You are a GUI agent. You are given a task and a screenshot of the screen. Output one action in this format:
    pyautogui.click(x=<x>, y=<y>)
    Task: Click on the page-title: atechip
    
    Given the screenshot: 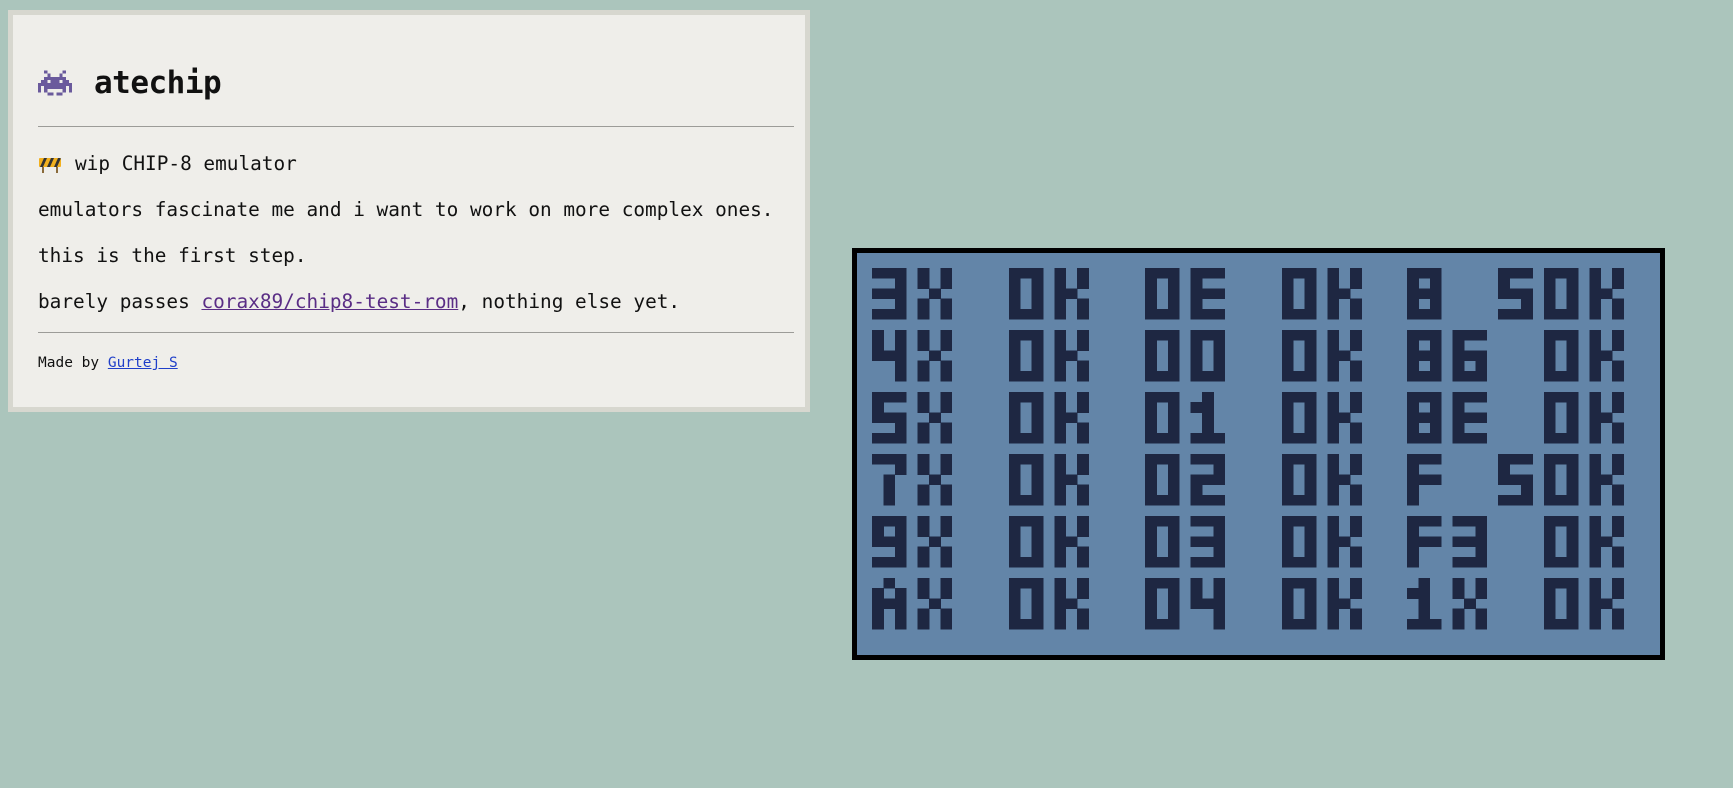 What is the action you would take?
    pyautogui.click(x=158, y=83)
    